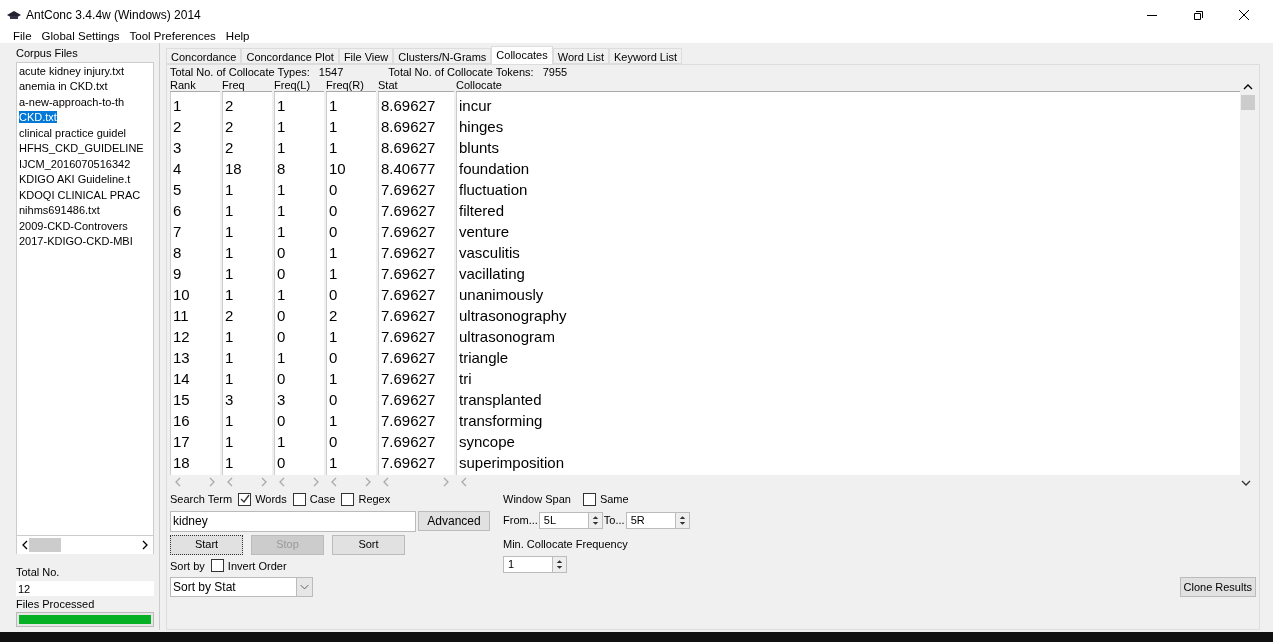 Image resolution: width=1273 pixels, height=642 pixels. I want to click on tab: Word List, so click(580, 56).